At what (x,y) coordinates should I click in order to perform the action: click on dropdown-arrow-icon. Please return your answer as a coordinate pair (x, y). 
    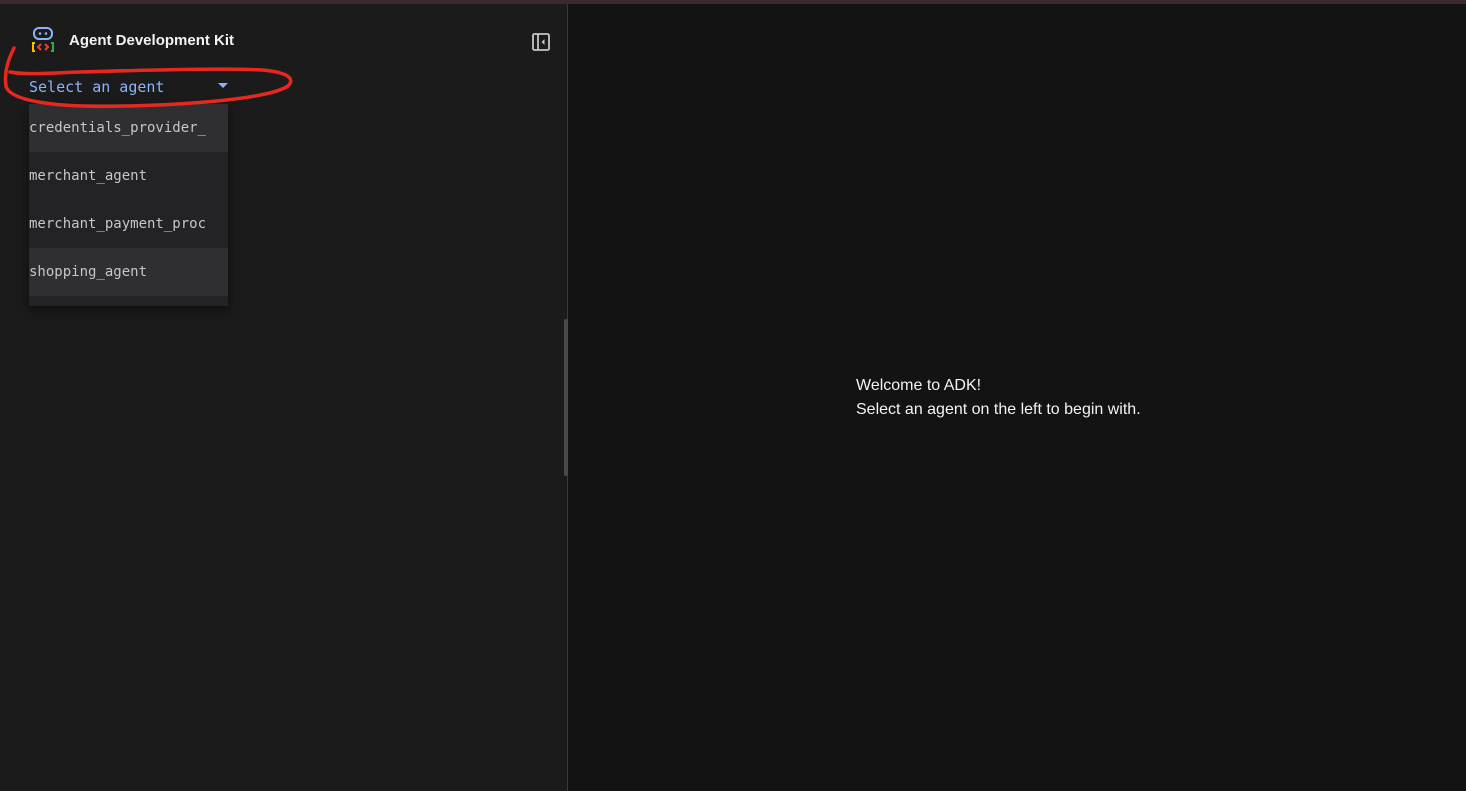
    Looking at the image, I should click on (223, 85).